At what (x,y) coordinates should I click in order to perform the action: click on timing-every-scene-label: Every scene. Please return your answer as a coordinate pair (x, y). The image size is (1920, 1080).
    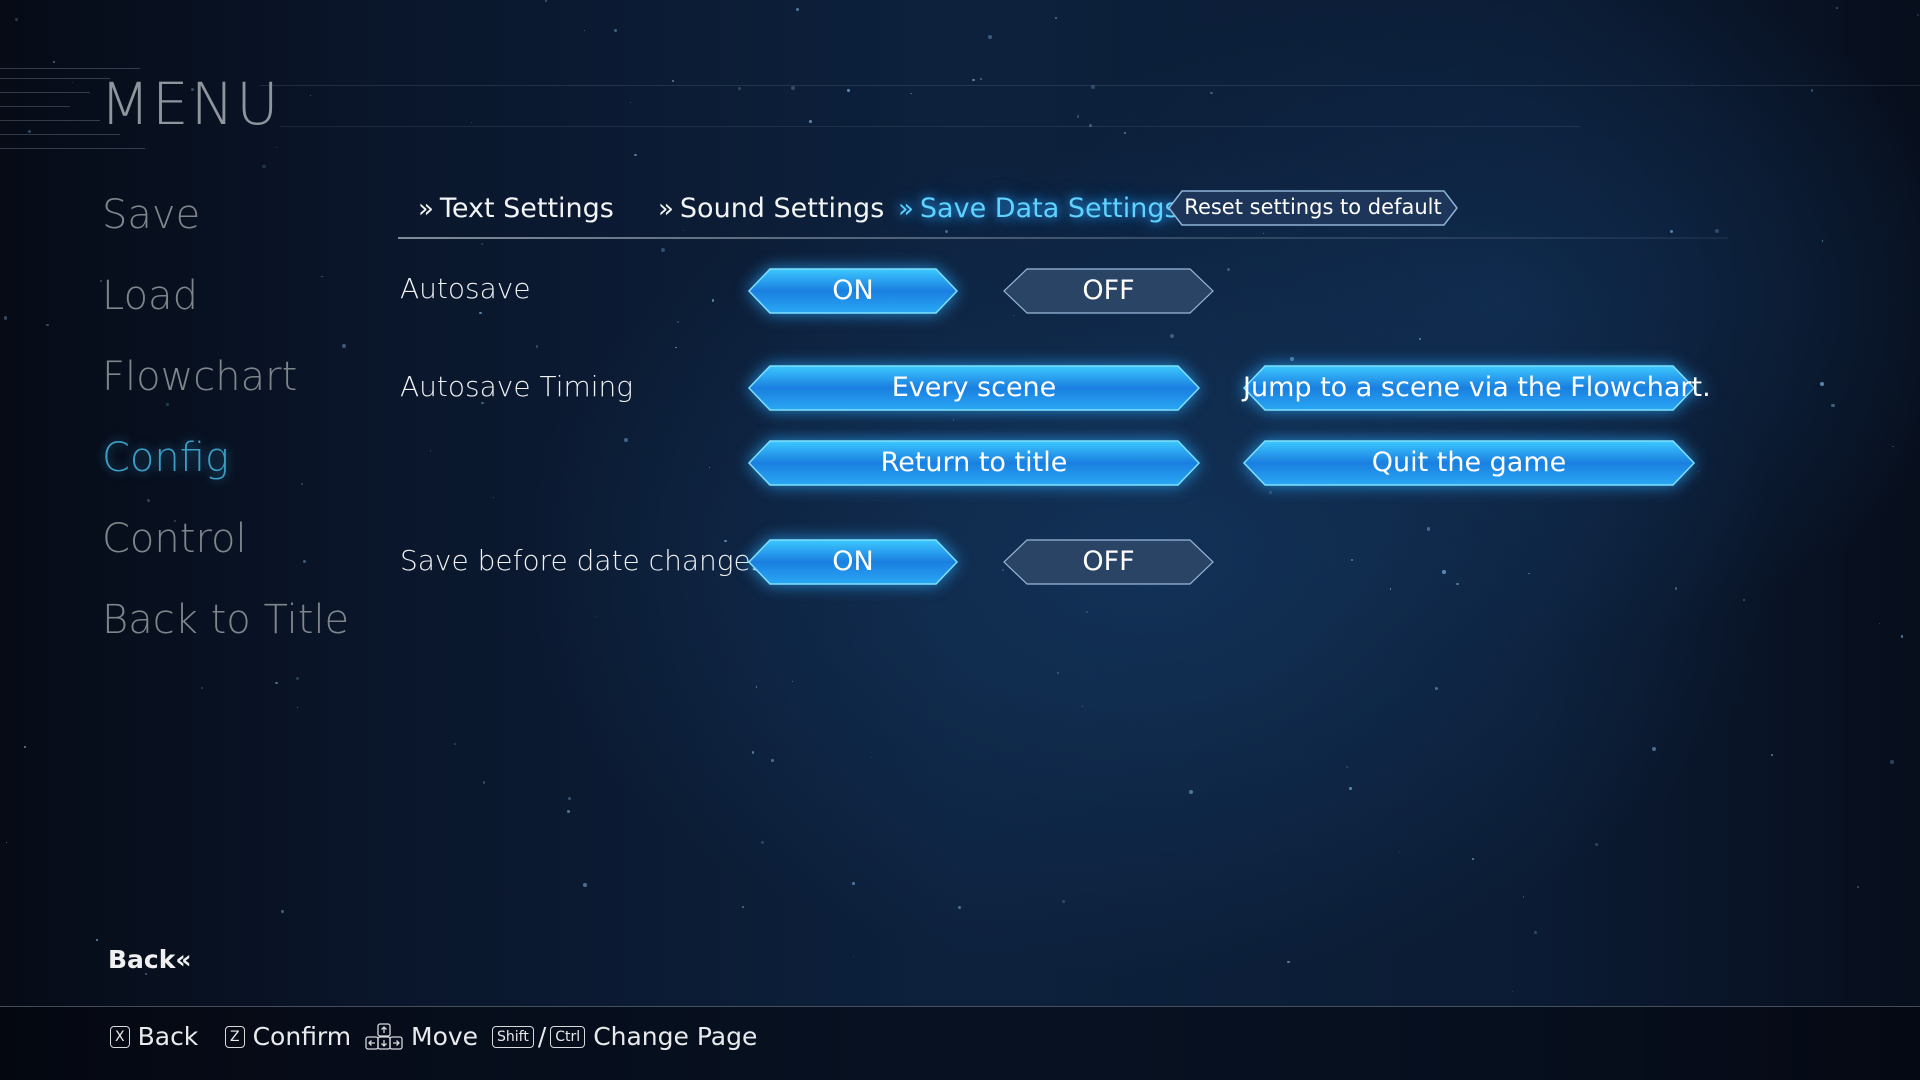
    Looking at the image, I should click on (974, 387).